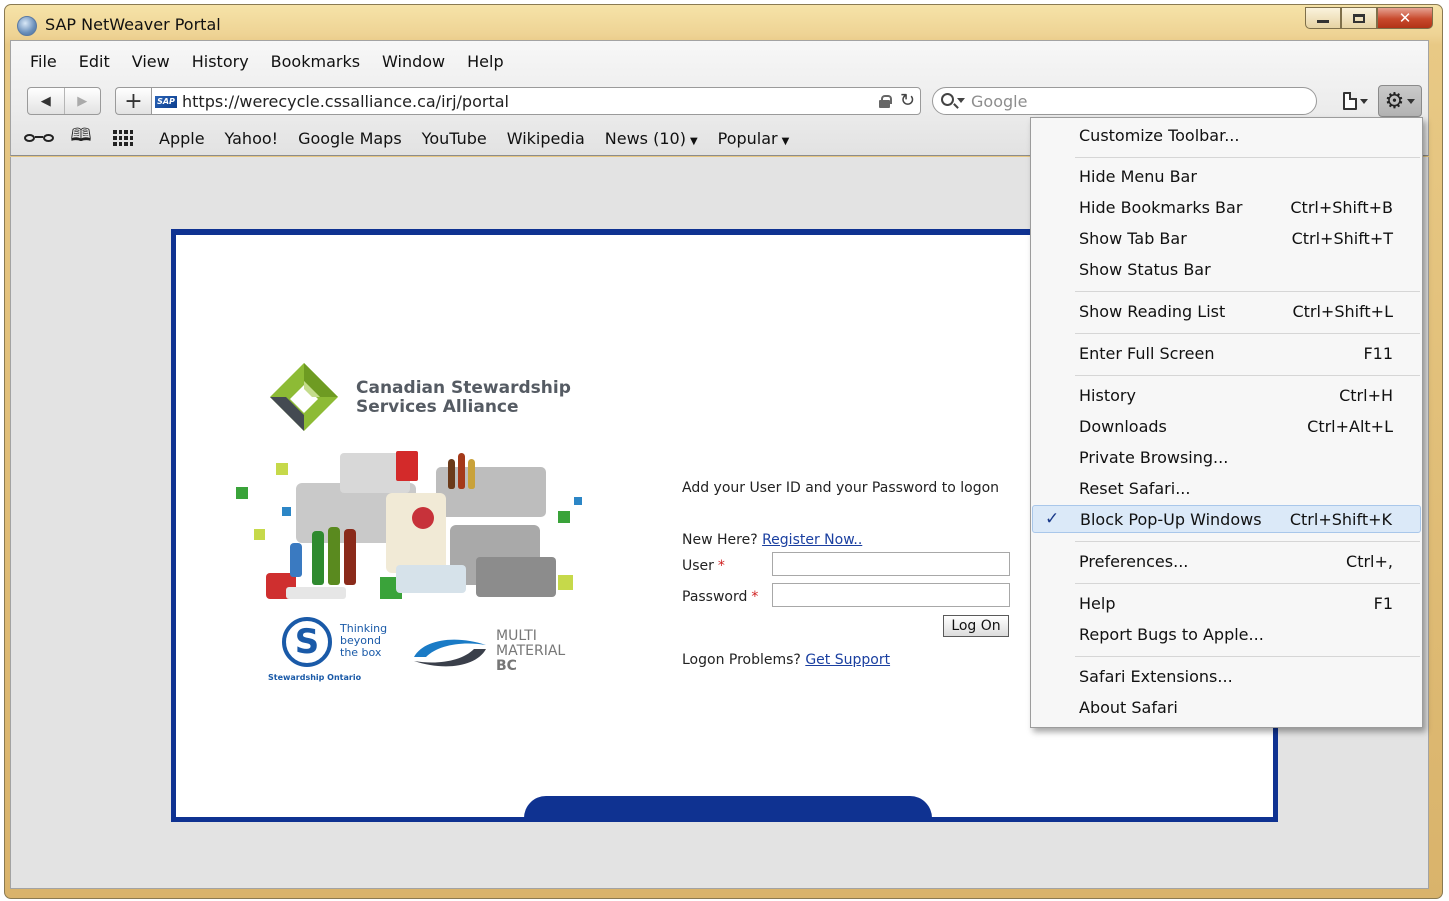  I want to click on bookmark-popular-folder: Popular ▼, so click(754, 138).